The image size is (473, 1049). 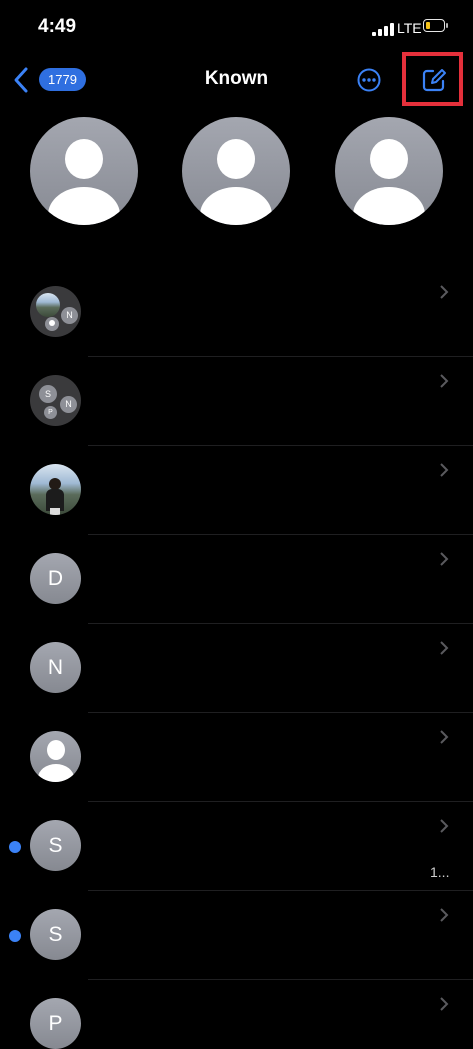 I want to click on conversation-row: D, so click(x=236, y=579).